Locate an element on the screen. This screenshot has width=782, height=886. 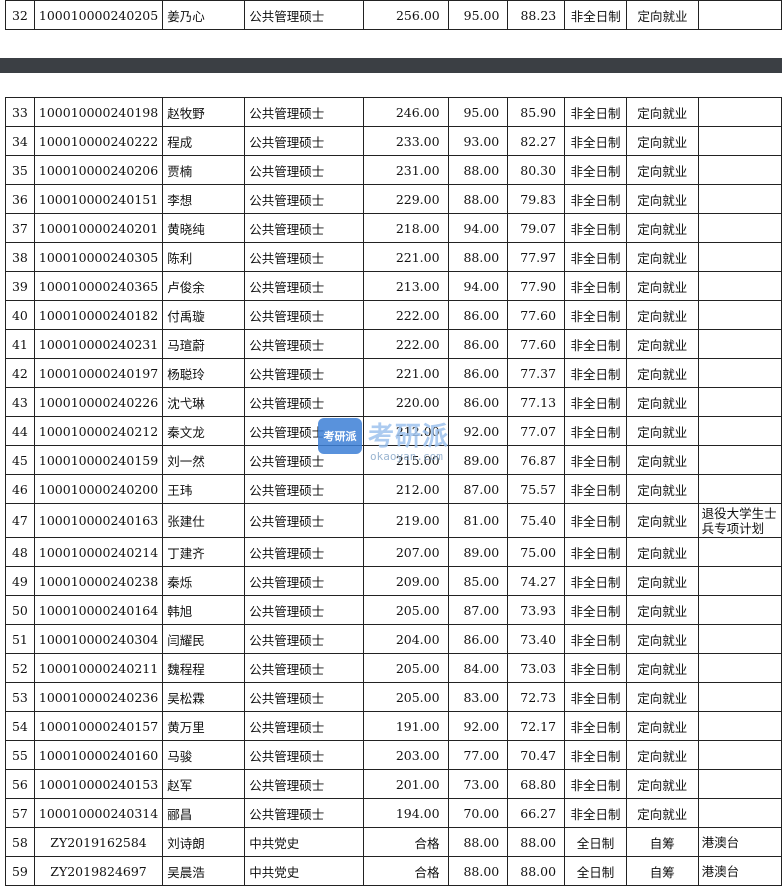
name-cell: 赵军 is located at coordinates (204, 784).